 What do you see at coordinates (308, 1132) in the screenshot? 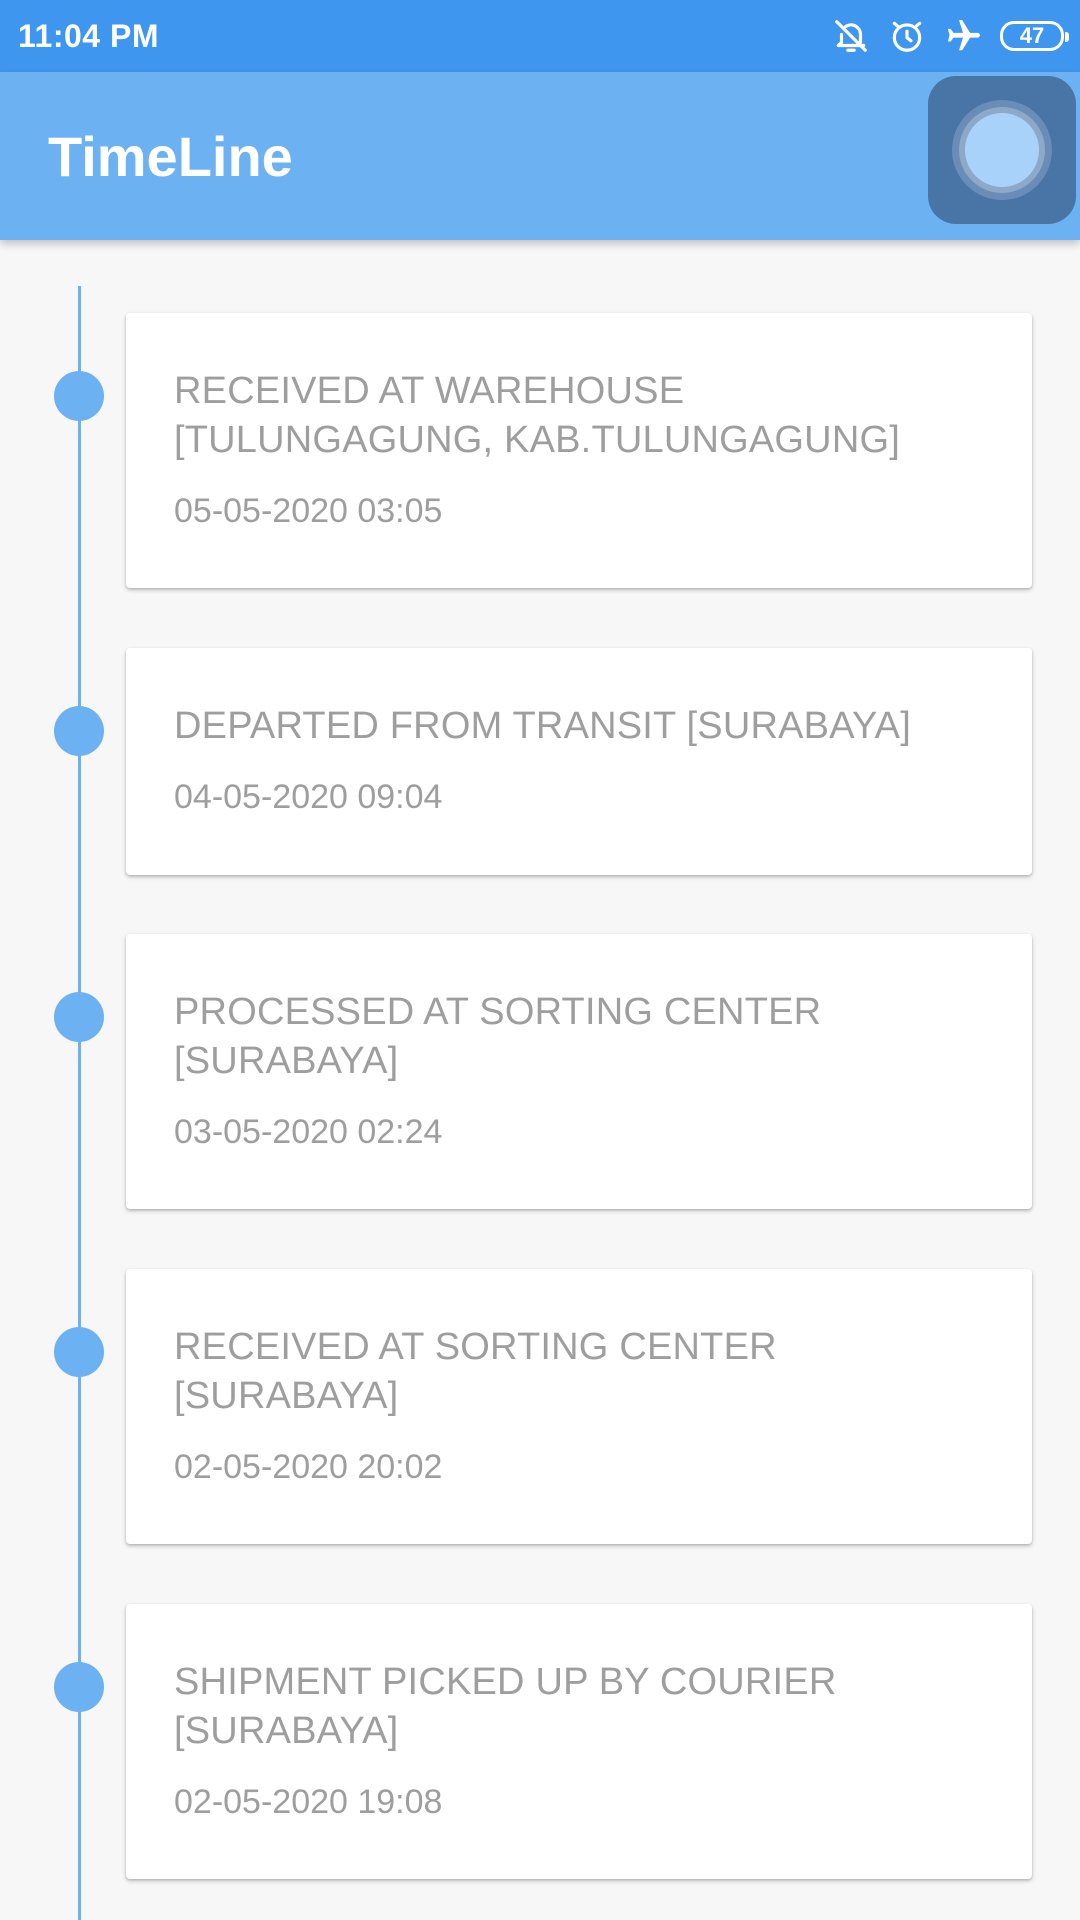
I see `event-date: 03-05-2020 02:24` at bounding box center [308, 1132].